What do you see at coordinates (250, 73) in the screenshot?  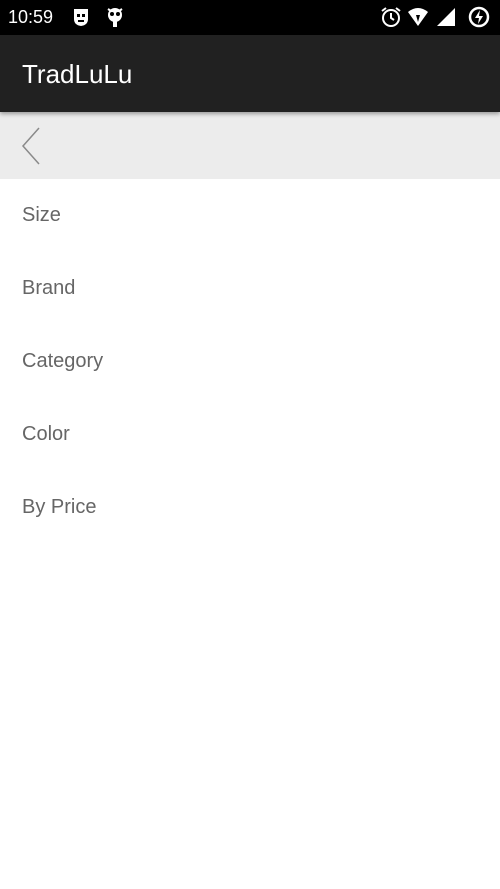 I see `app-bar: TradLuLu` at bounding box center [250, 73].